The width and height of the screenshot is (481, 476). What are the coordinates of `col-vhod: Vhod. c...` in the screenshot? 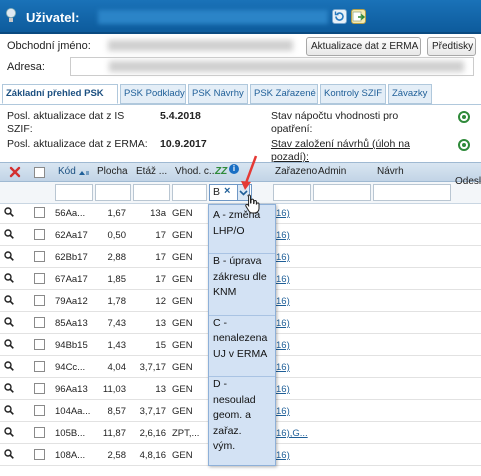 It's located at (196, 171).